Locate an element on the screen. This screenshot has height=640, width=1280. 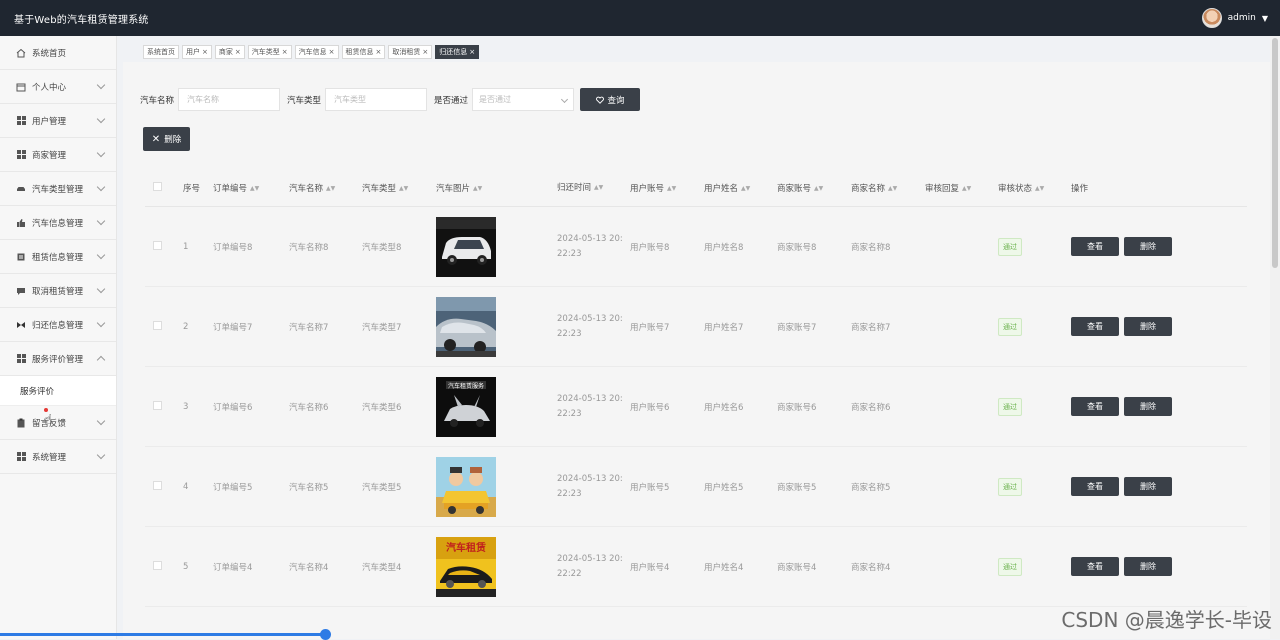
search-filters: 汽车名称 汽车名称 汽车类型 汽车类型 是否通过 是否通过 查询 is located at coordinates (390, 99).